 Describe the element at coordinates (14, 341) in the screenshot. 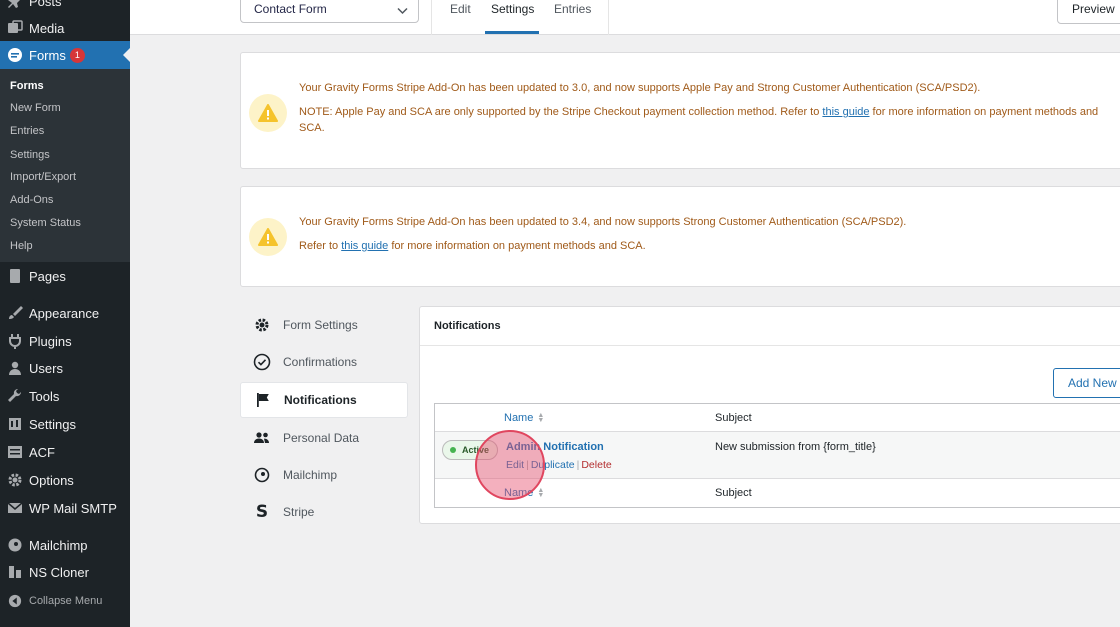

I see `plugin-icon` at that location.